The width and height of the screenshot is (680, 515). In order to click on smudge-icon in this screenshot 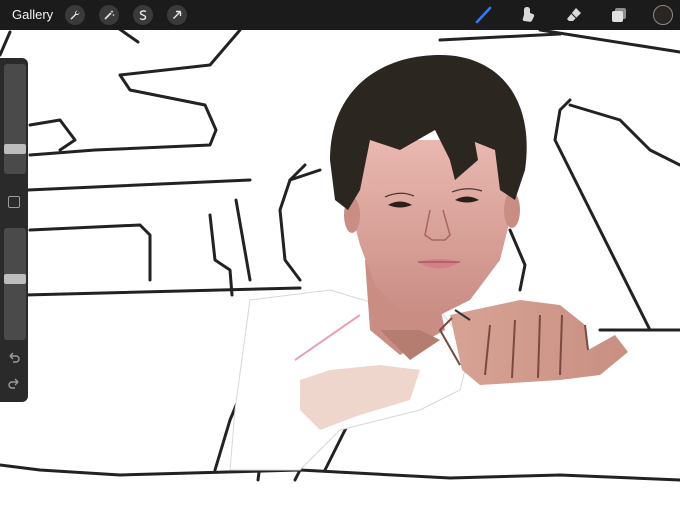, I will do `click(529, 15)`.